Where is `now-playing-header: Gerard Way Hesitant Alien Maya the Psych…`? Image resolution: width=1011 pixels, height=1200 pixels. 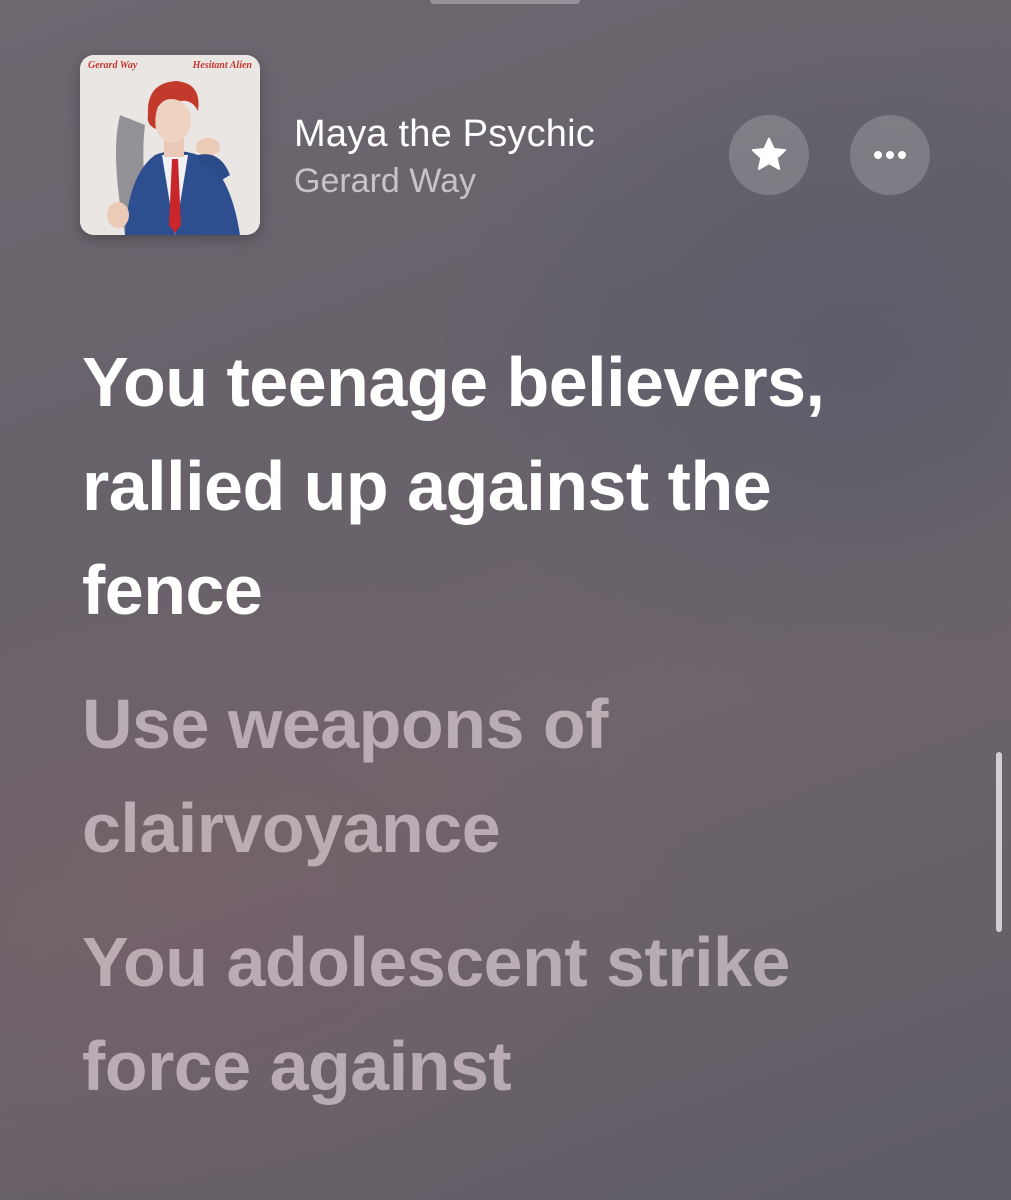
now-playing-header: Gerard Way Hesitant Alien Maya the Psych… is located at coordinates (505, 147).